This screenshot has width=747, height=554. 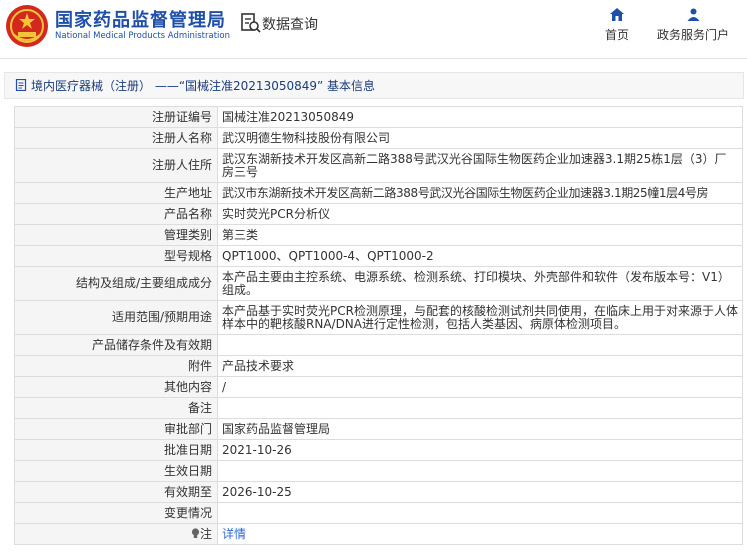 I want to click on document-icon, so click(x=21, y=85).